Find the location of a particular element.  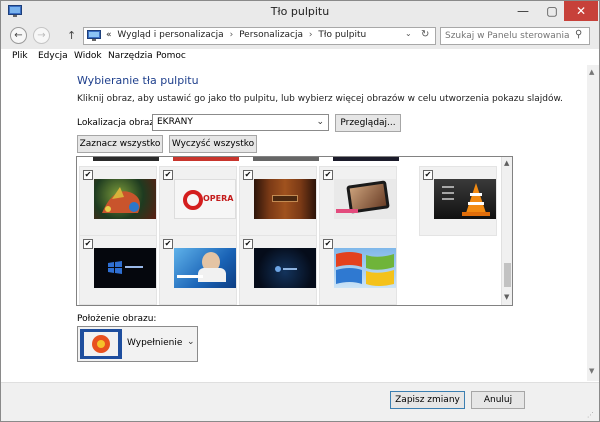

maximize-button: ▢ is located at coordinates (552, 11).